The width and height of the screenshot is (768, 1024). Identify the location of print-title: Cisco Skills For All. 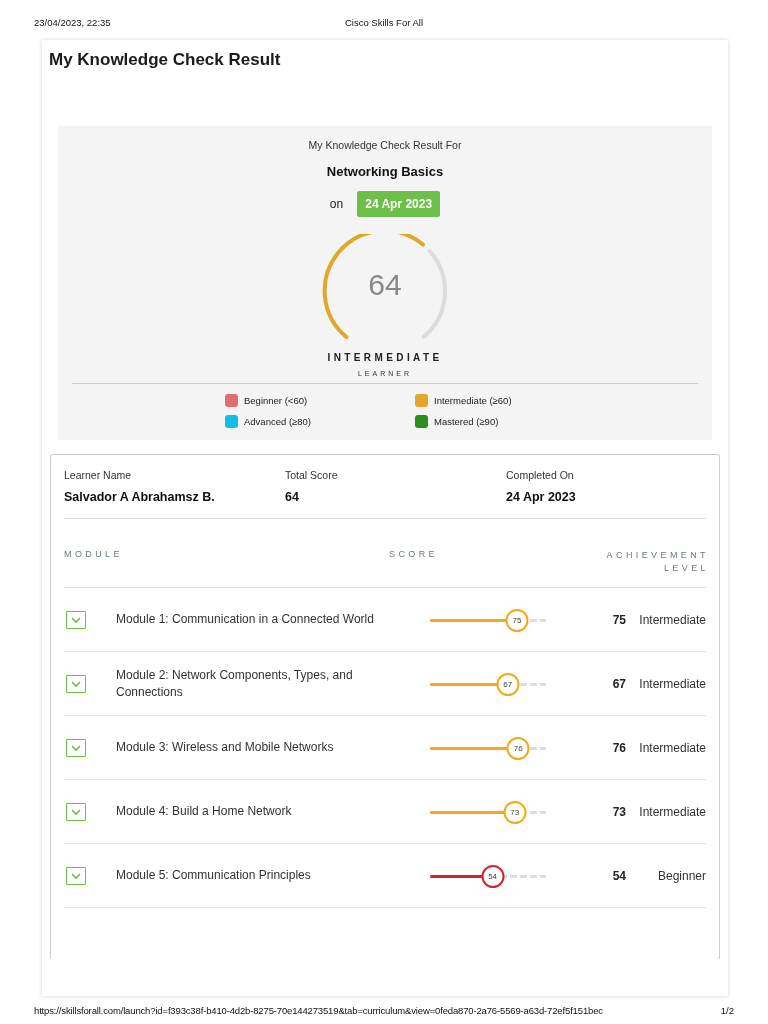
(384, 22).